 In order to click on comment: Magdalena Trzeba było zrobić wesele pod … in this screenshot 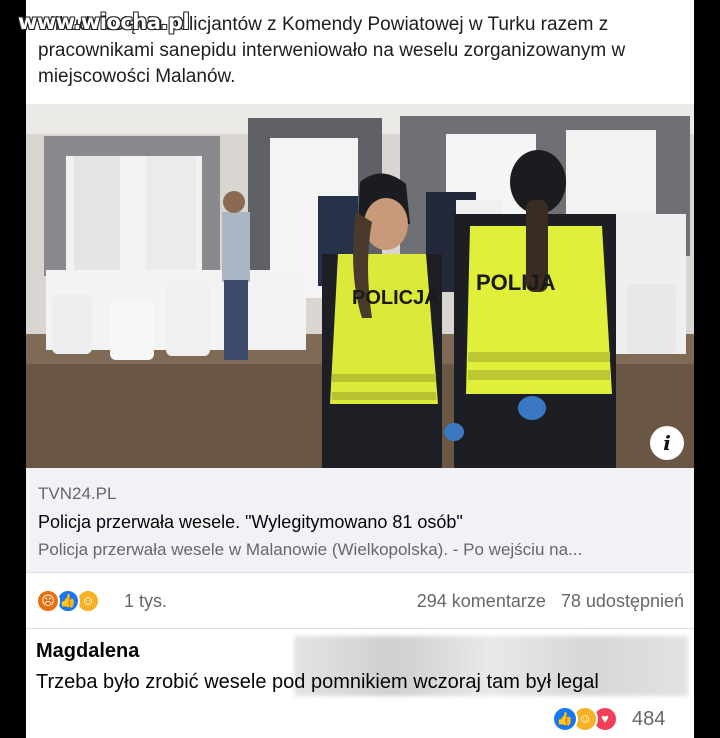, I will do `click(360, 683)`.